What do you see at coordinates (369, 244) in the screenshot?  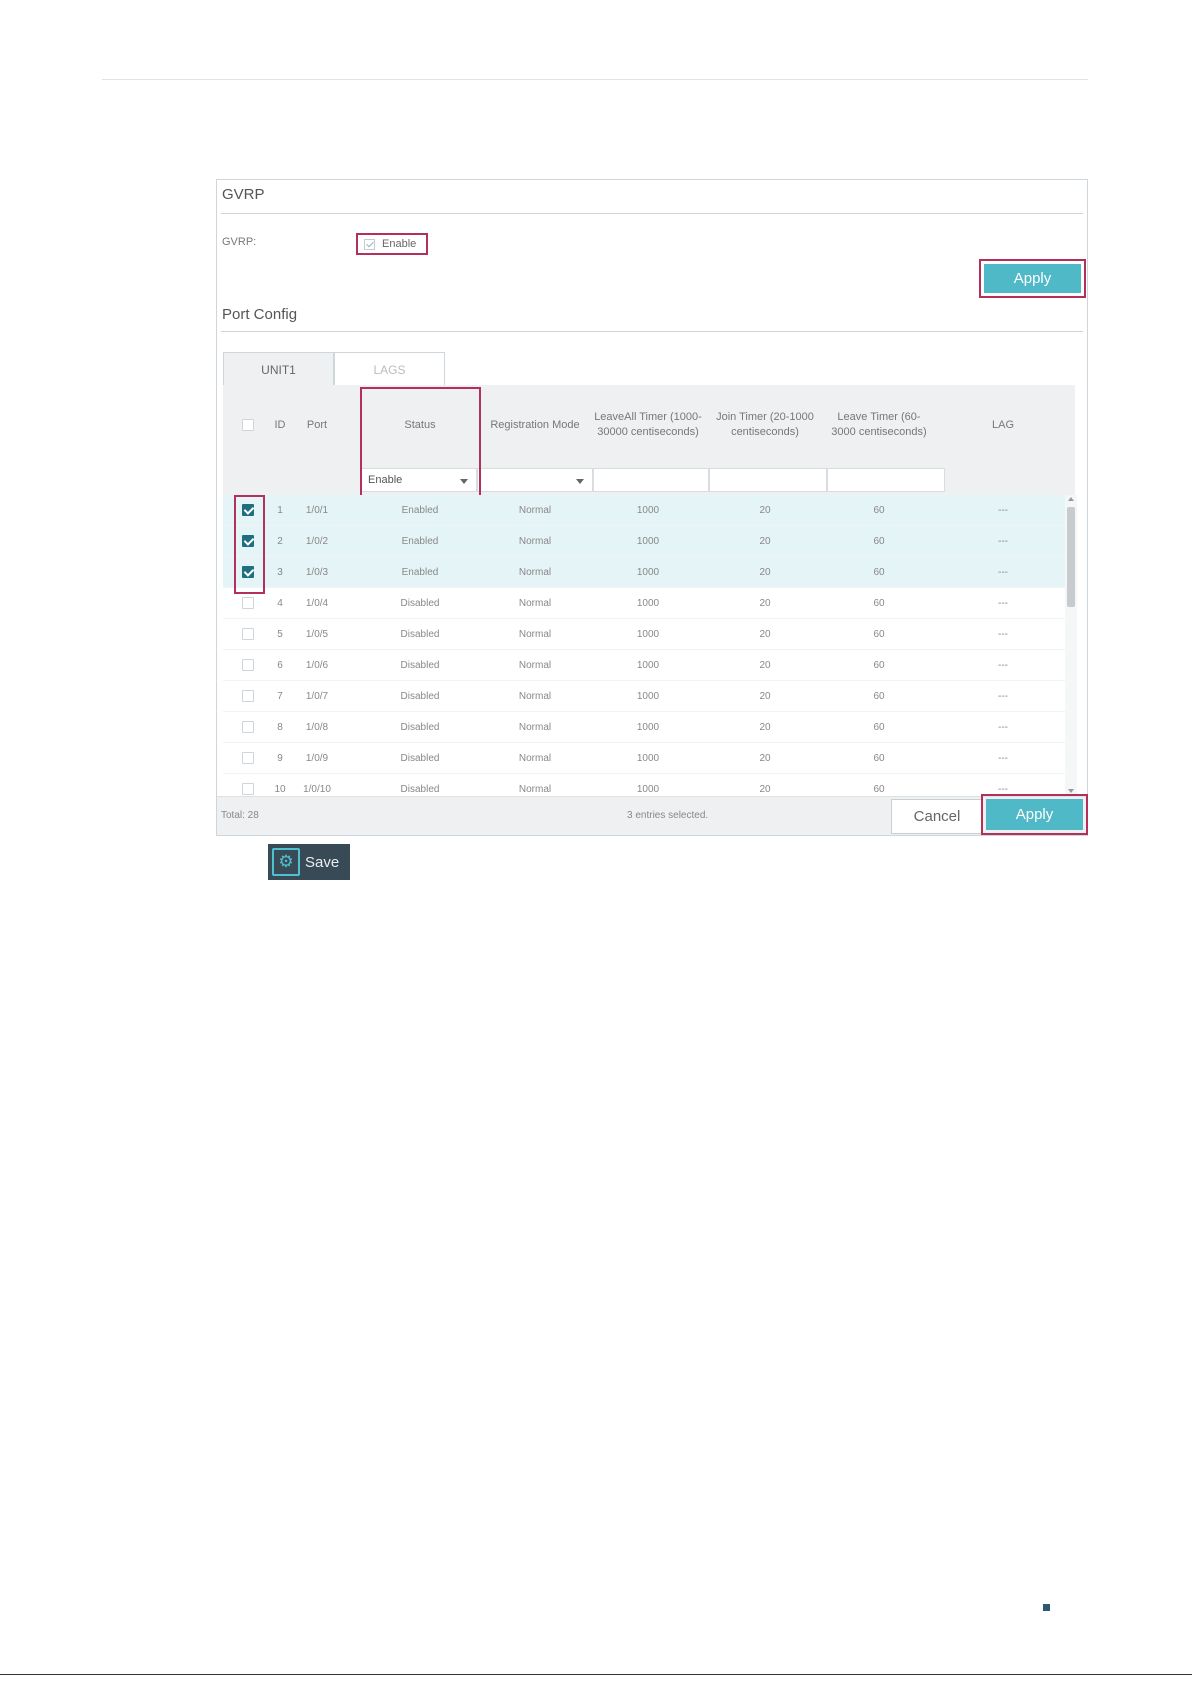 I see `gvrp-enable-checkbox` at bounding box center [369, 244].